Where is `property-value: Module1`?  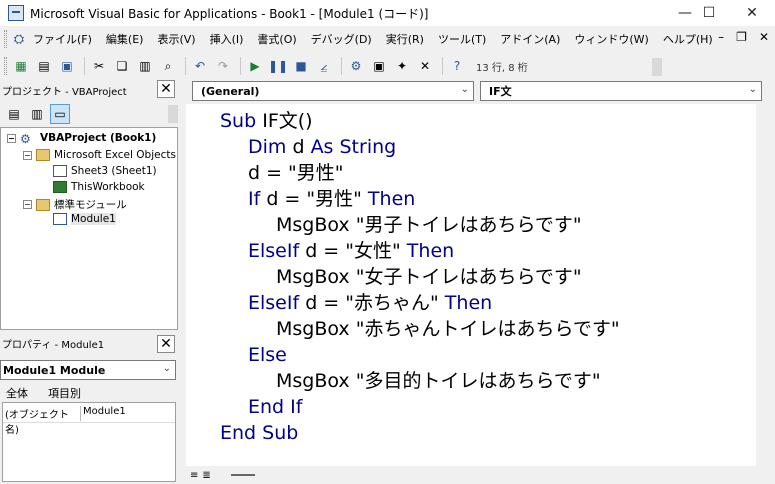 property-value: Module1 is located at coordinates (128, 413).